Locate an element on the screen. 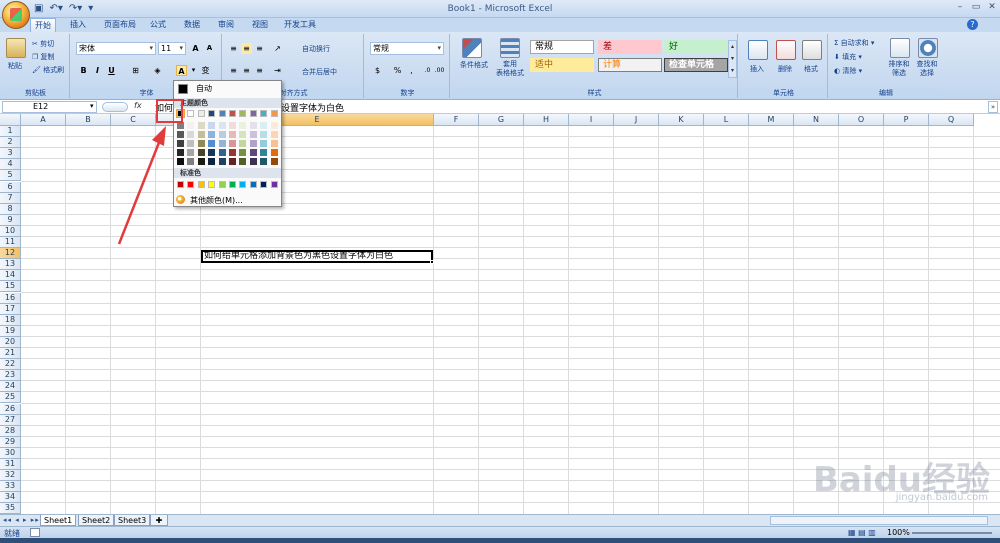 This screenshot has height=543, width=1000. row-header-15: 15 is located at coordinates (10, 287).